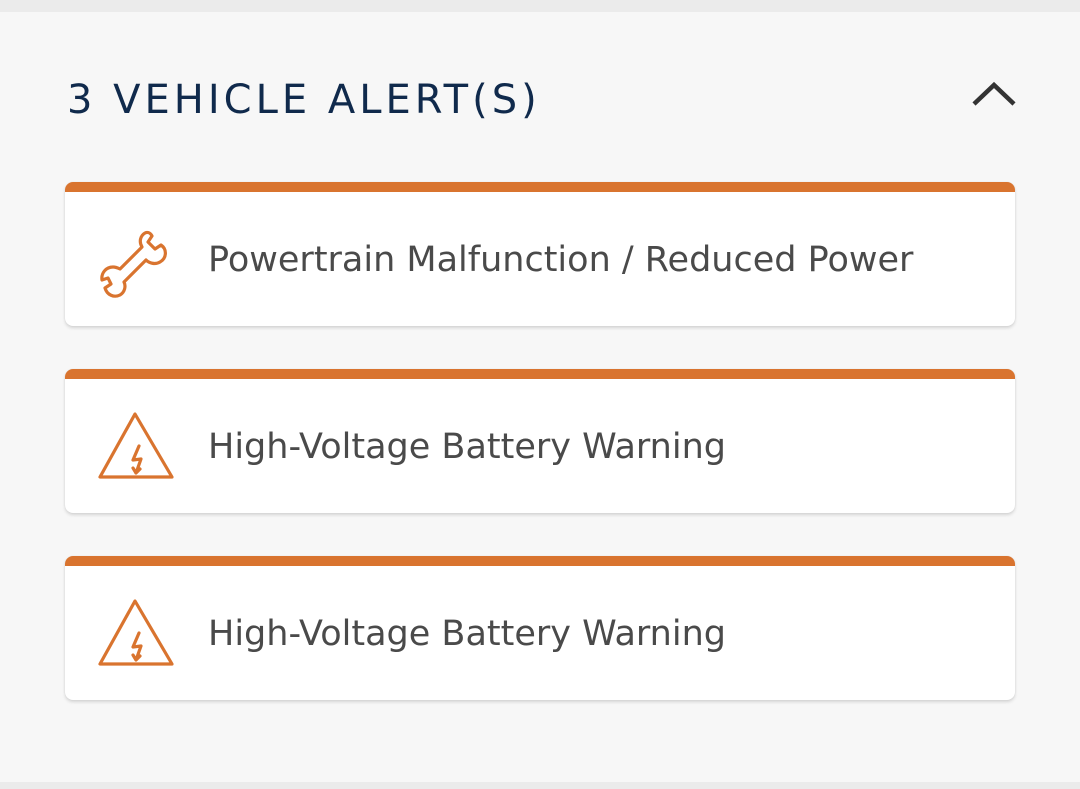  I want to click on wrench-icon, so click(137, 260).